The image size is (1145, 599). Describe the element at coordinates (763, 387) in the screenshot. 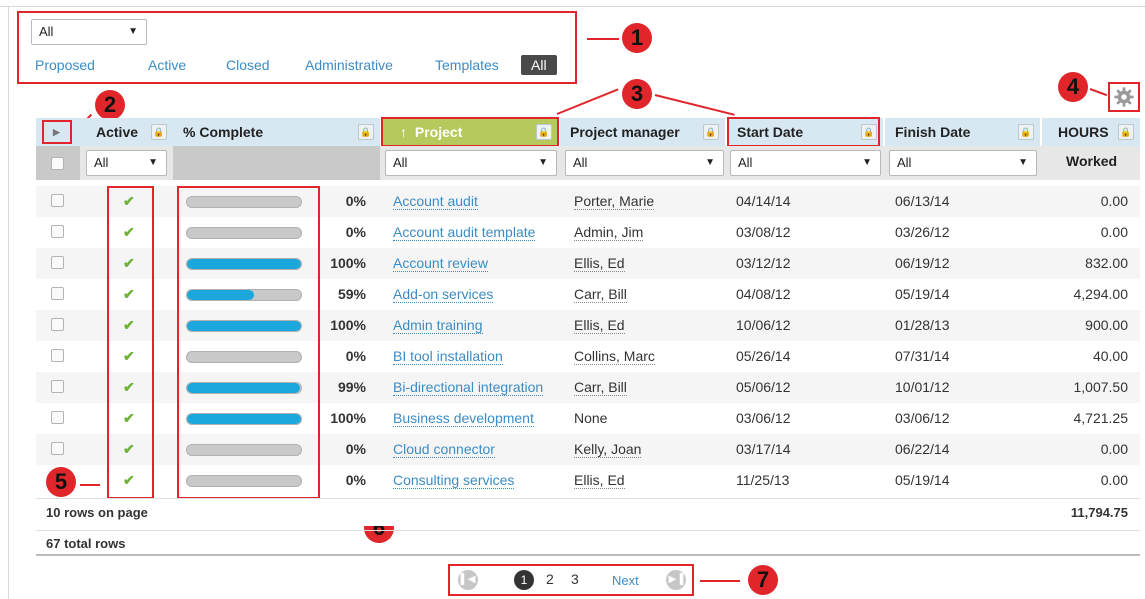

I see `start-date: 05/06/12` at that location.